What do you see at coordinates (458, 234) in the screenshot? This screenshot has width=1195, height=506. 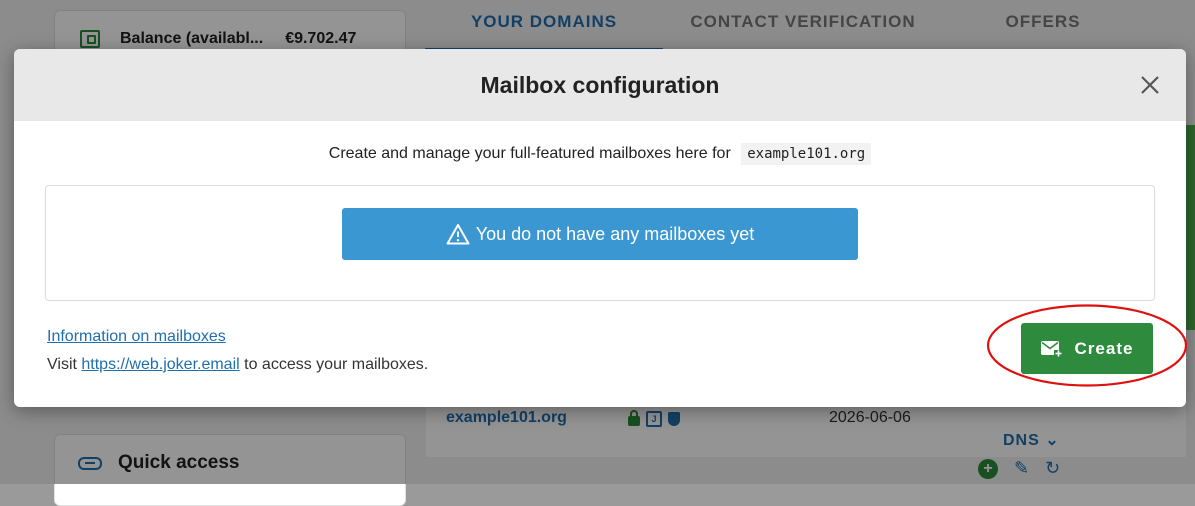 I see `warning-icon` at bounding box center [458, 234].